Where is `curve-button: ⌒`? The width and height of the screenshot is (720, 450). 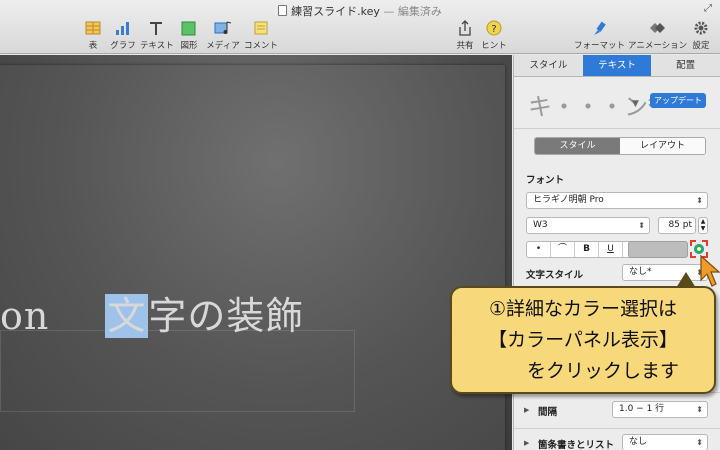
curve-button: ⌒ is located at coordinates (563, 249).